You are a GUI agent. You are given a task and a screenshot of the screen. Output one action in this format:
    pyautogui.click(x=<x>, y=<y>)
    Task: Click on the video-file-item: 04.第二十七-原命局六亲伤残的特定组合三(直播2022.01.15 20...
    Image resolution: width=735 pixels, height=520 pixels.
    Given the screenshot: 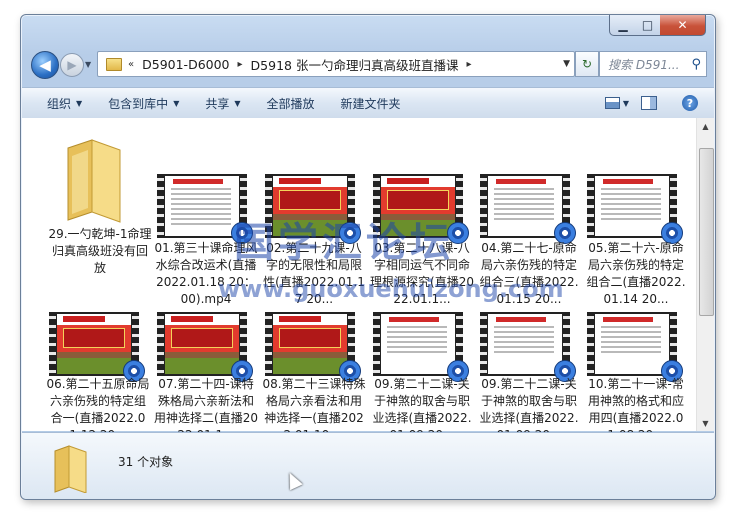 What is the action you would take?
    pyautogui.click(x=529, y=244)
    